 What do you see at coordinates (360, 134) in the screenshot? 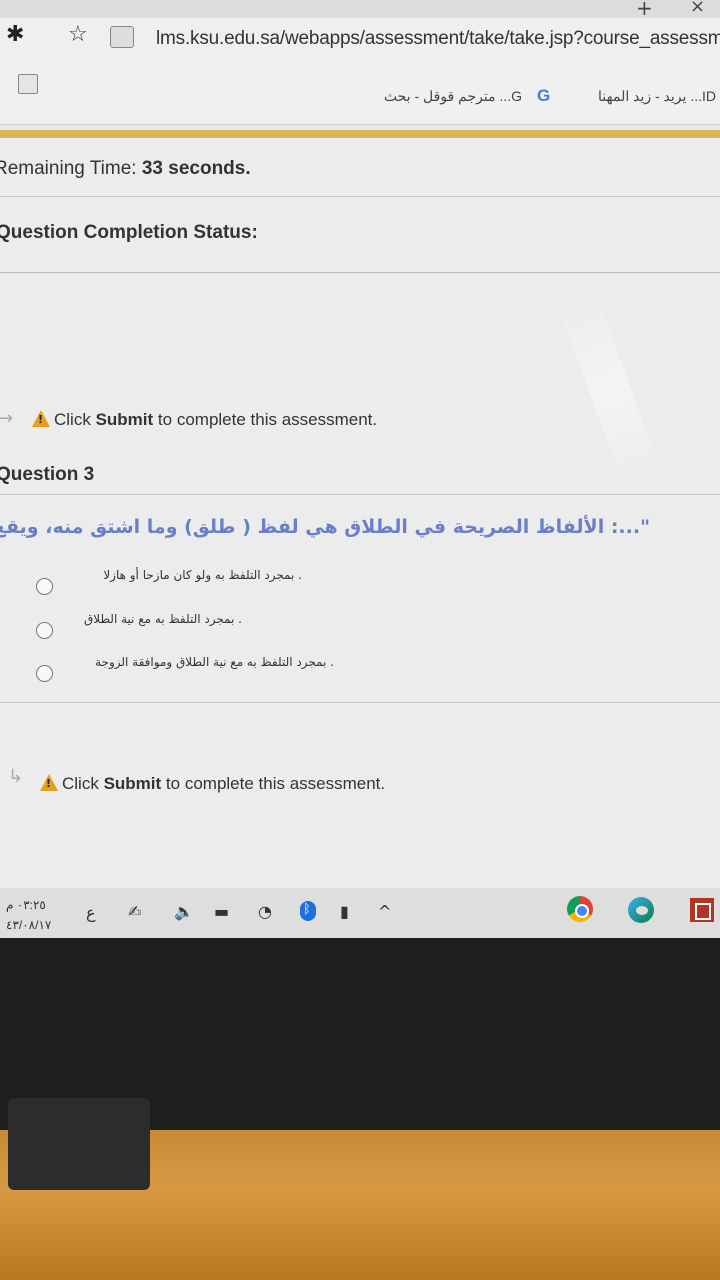
I see `header-accent-bar` at bounding box center [360, 134].